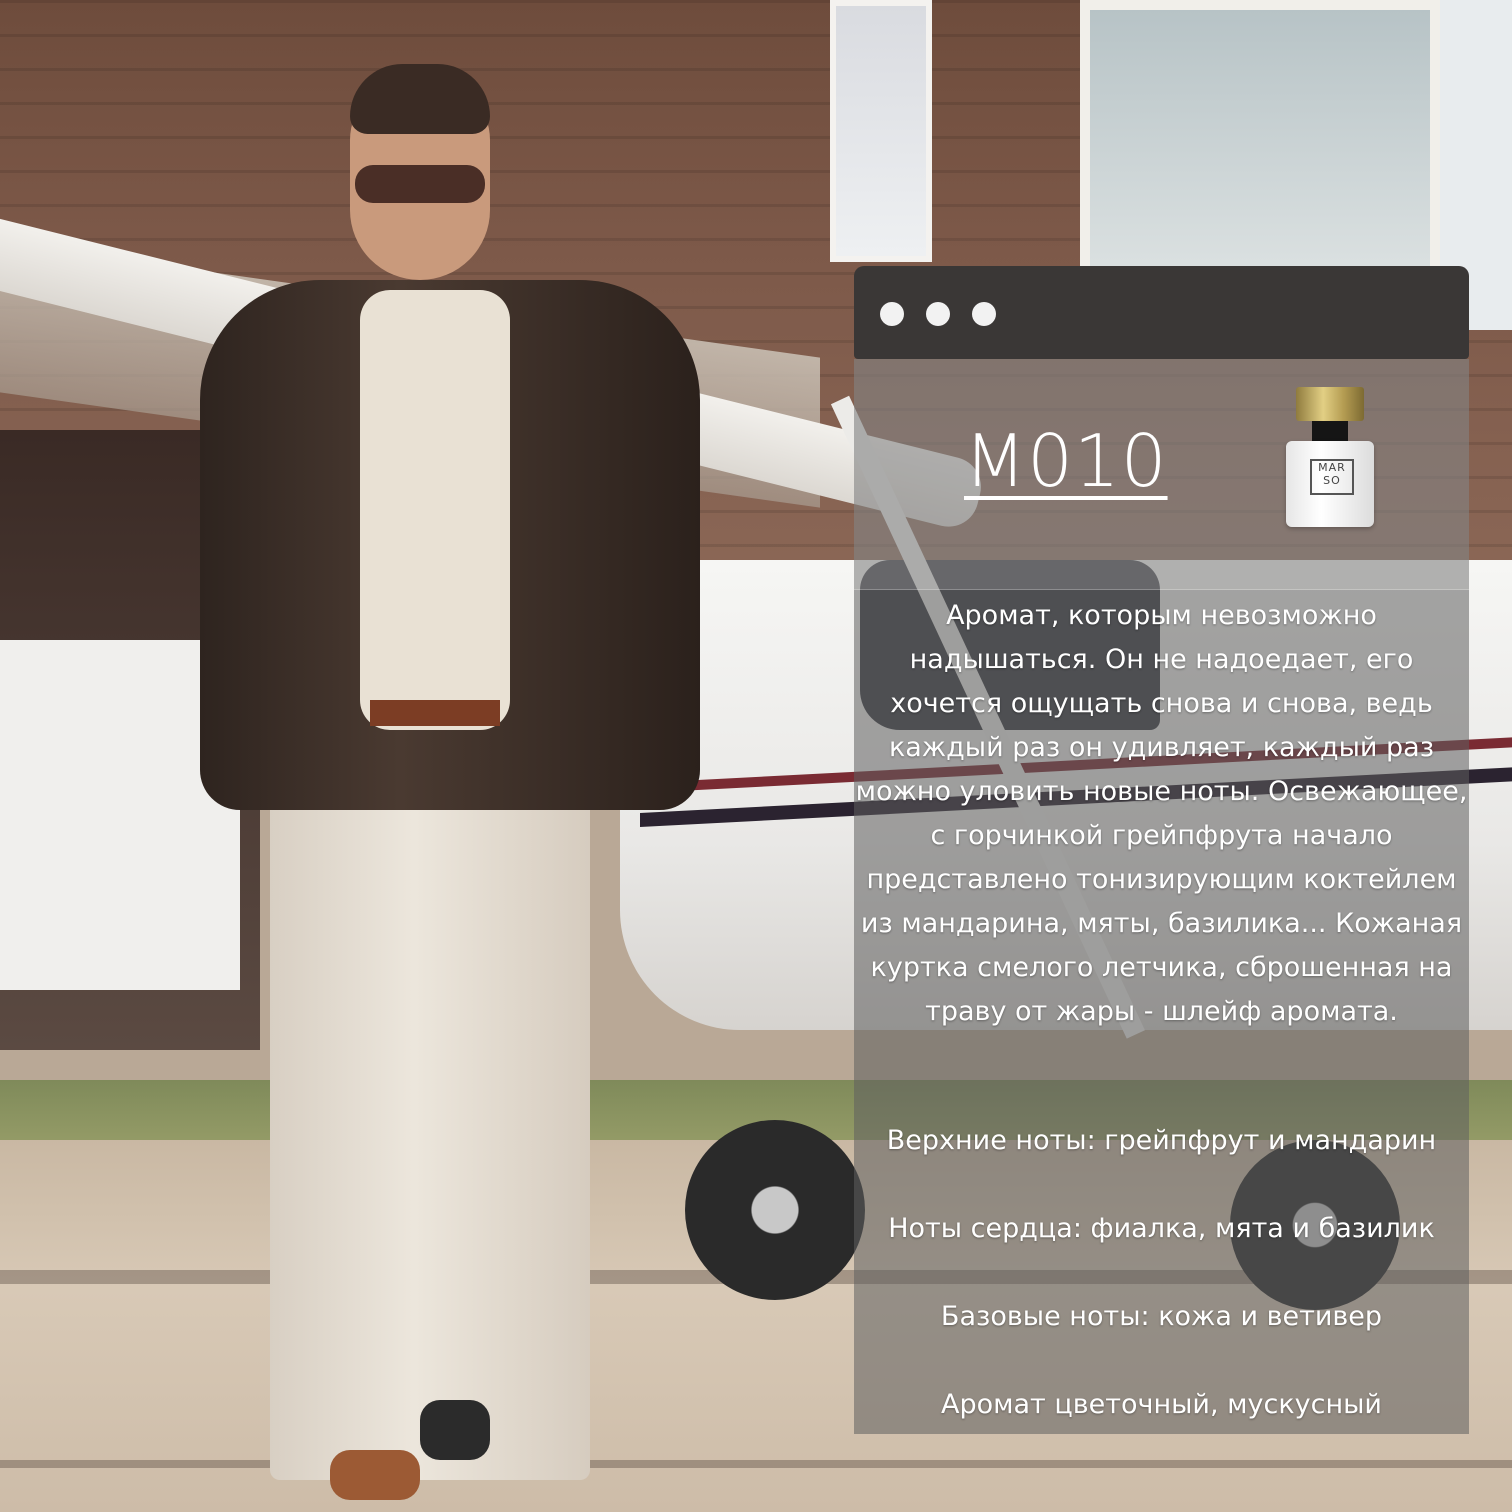  What do you see at coordinates (756, 1464) in the screenshot?
I see `tarmac-line` at bounding box center [756, 1464].